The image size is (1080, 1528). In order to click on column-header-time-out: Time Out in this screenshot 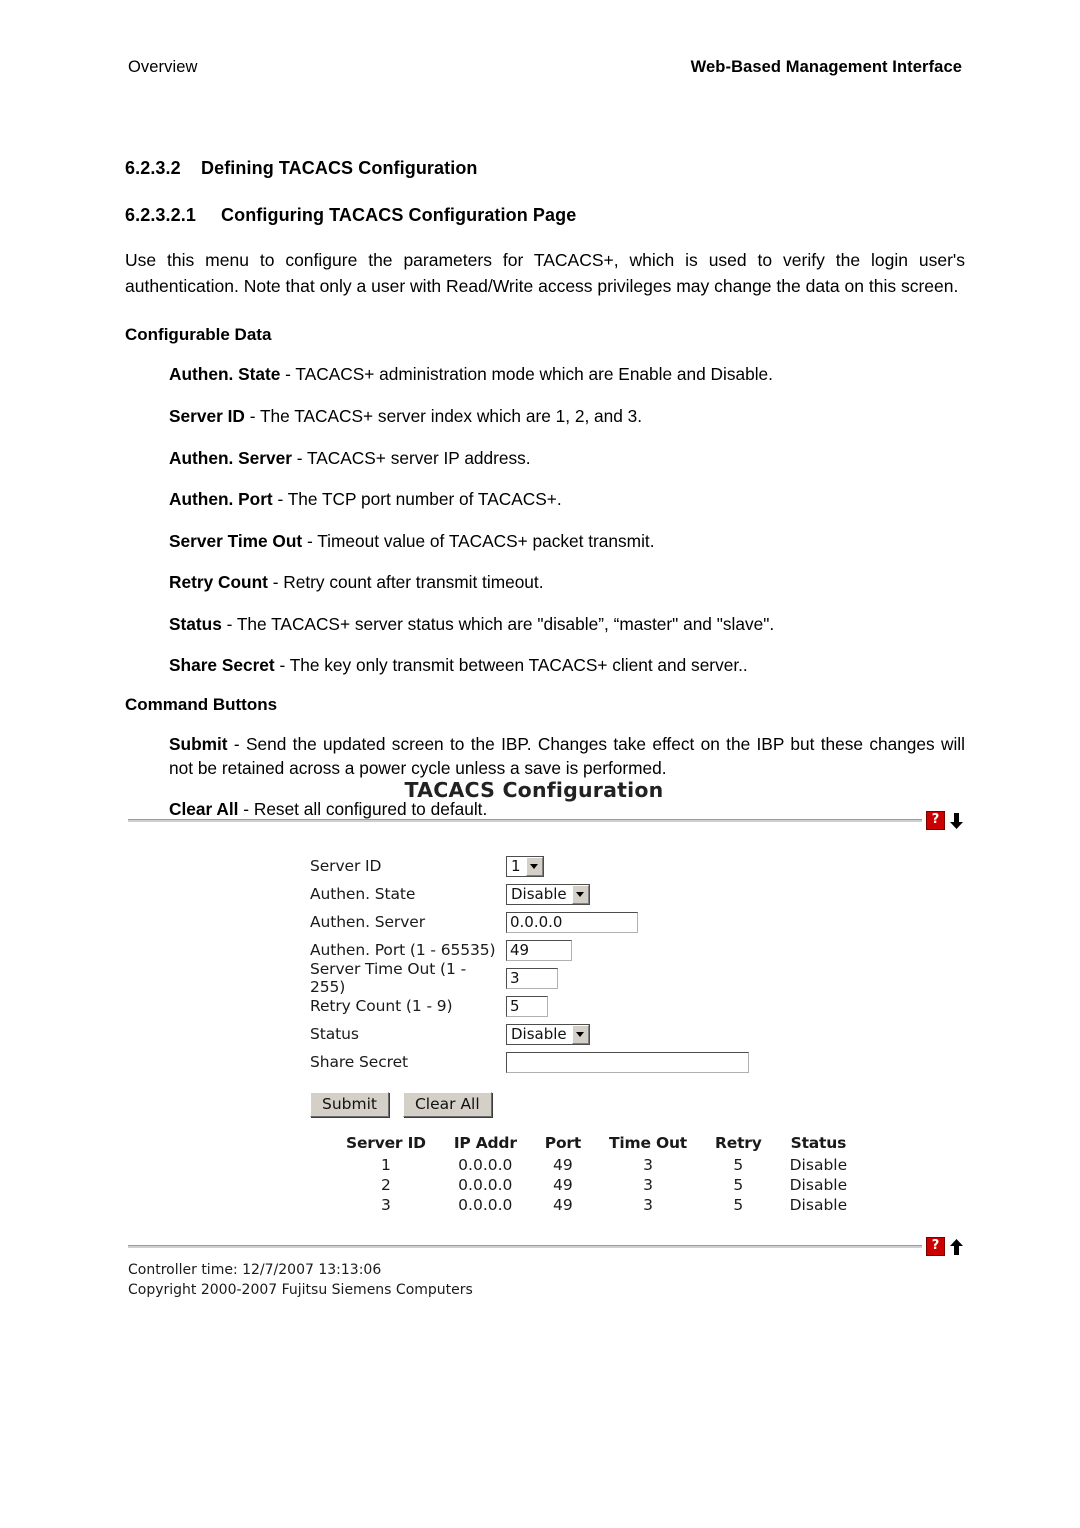, I will do `click(648, 1143)`.